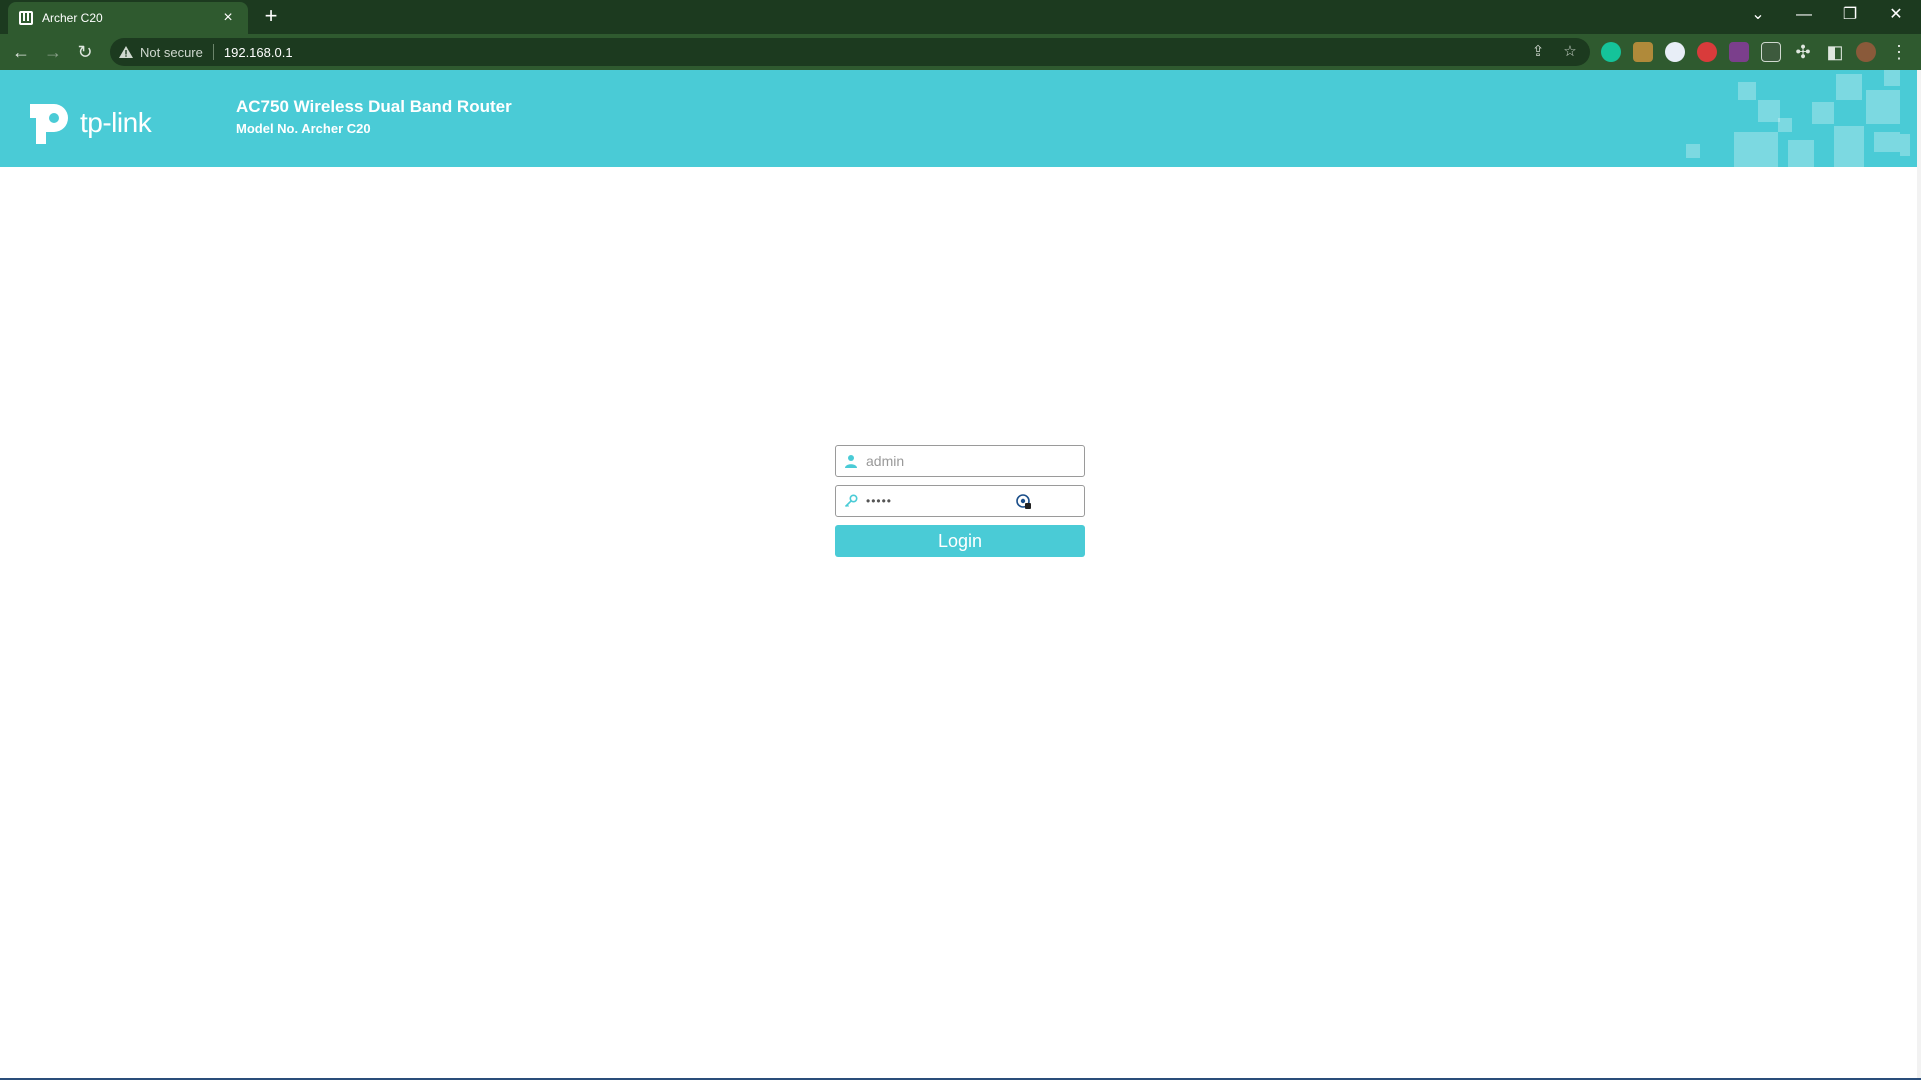 The image size is (1921, 1080). I want to click on browser-titlebar: Archer C20 × + ⌄ — ❐ ✕, so click(960, 17).